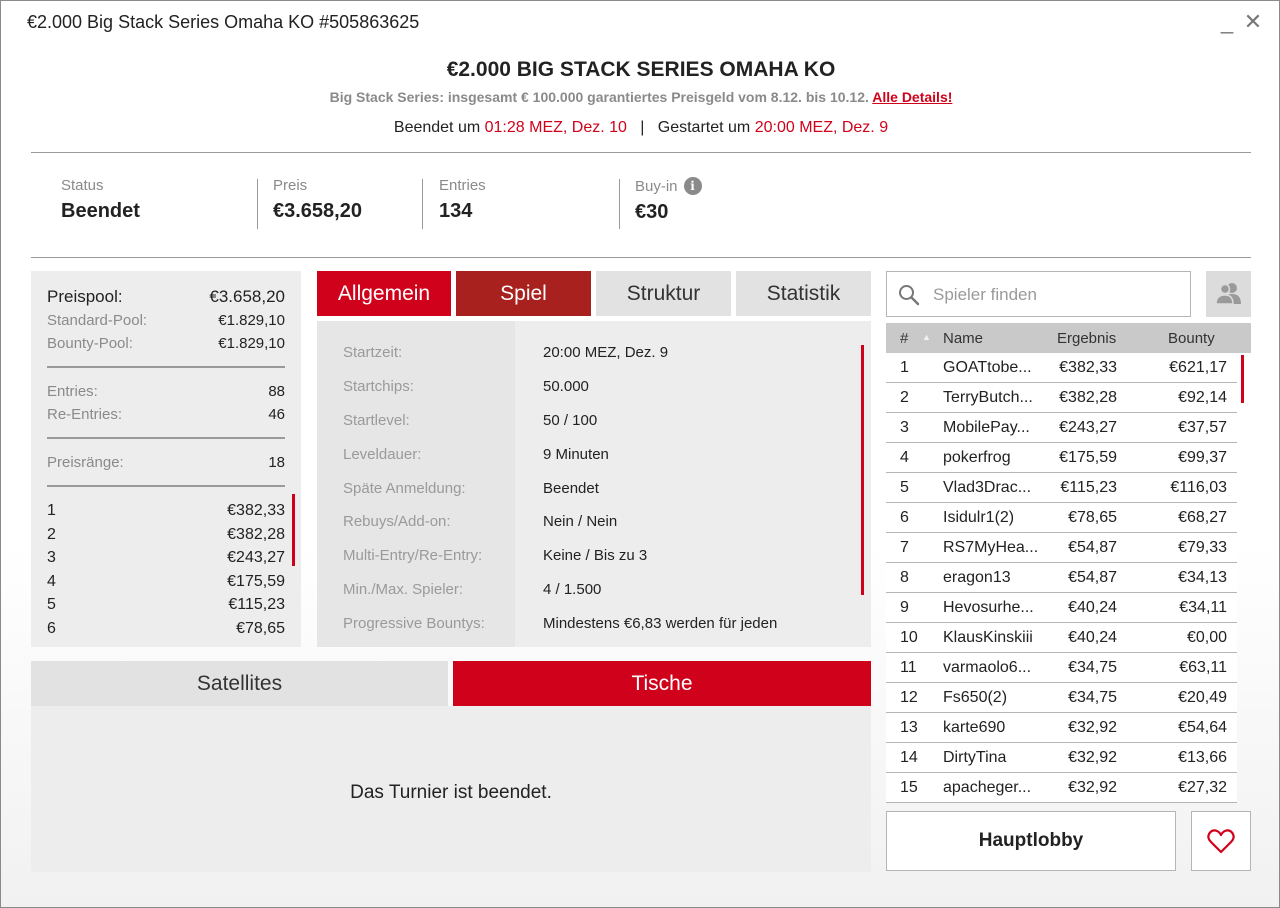  What do you see at coordinates (1088, 367) in the screenshot?
I see `player-result: €382,33` at bounding box center [1088, 367].